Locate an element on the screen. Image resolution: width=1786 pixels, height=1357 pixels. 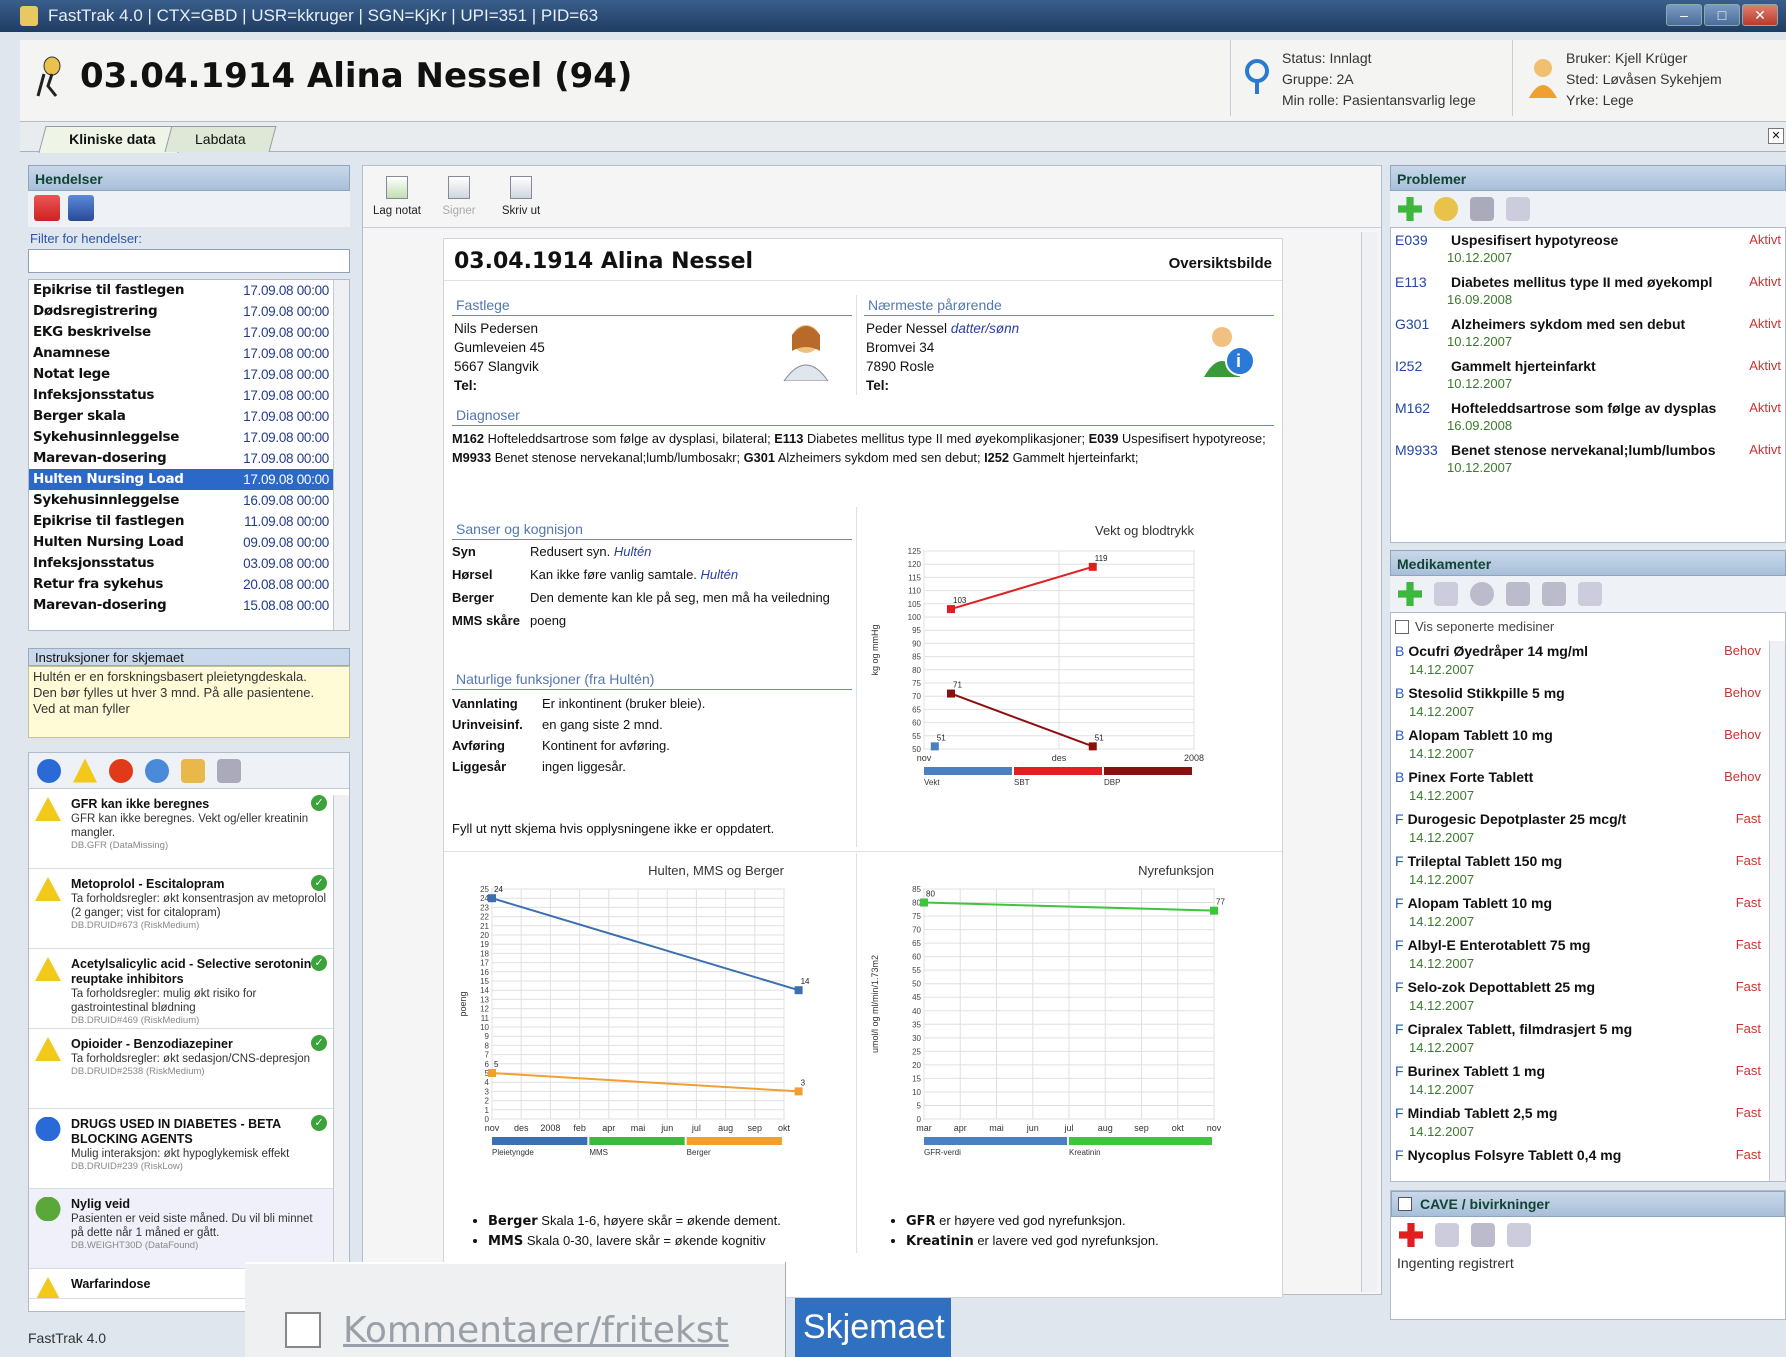
kommentarer-checkbox is located at coordinates (303, 1330).